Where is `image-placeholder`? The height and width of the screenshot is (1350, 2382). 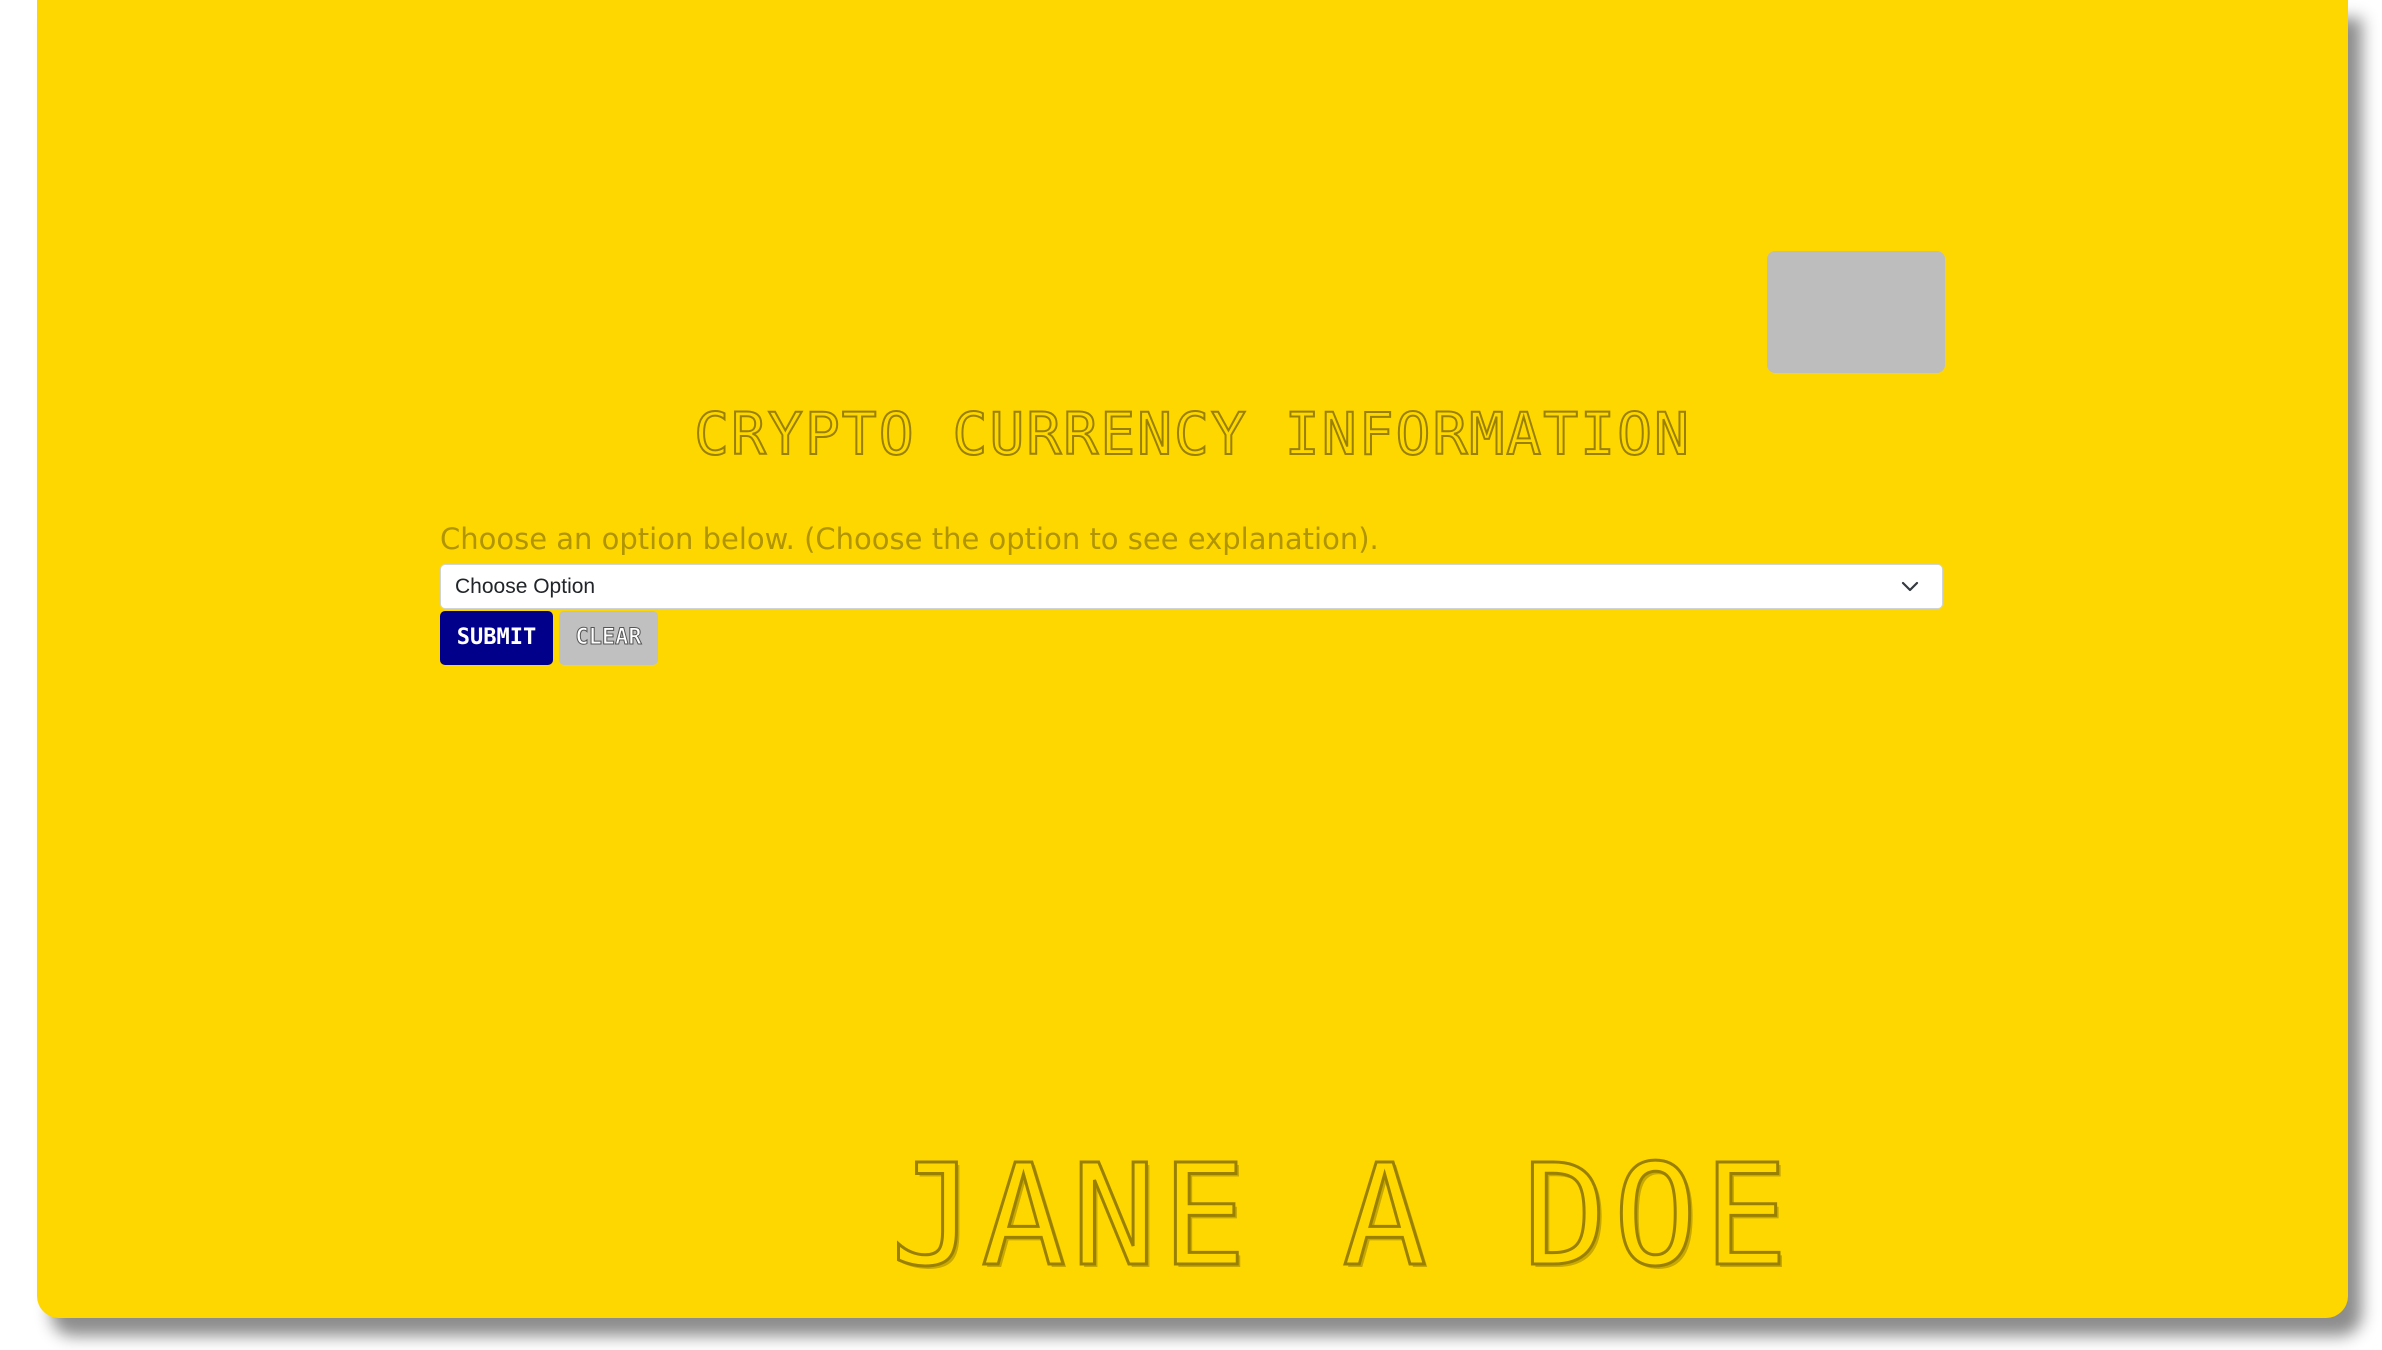 image-placeholder is located at coordinates (1856, 312).